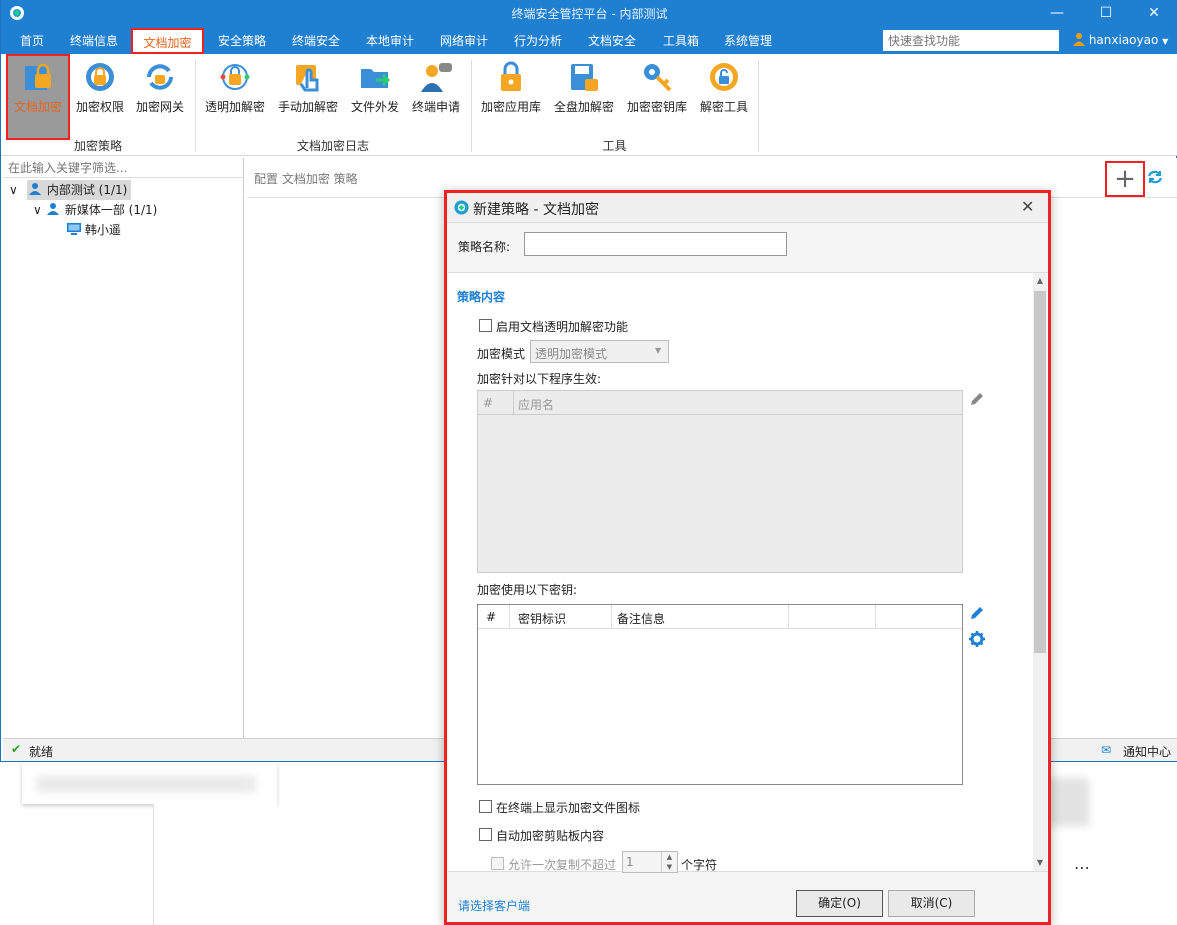  What do you see at coordinates (38, 76) in the screenshot?
I see `folder-lock-icon` at bounding box center [38, 76].